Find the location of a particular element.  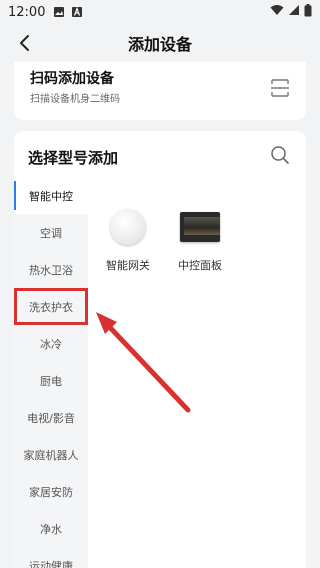

top-app-bar: 添加设备 is located at coordinates (160, 43).